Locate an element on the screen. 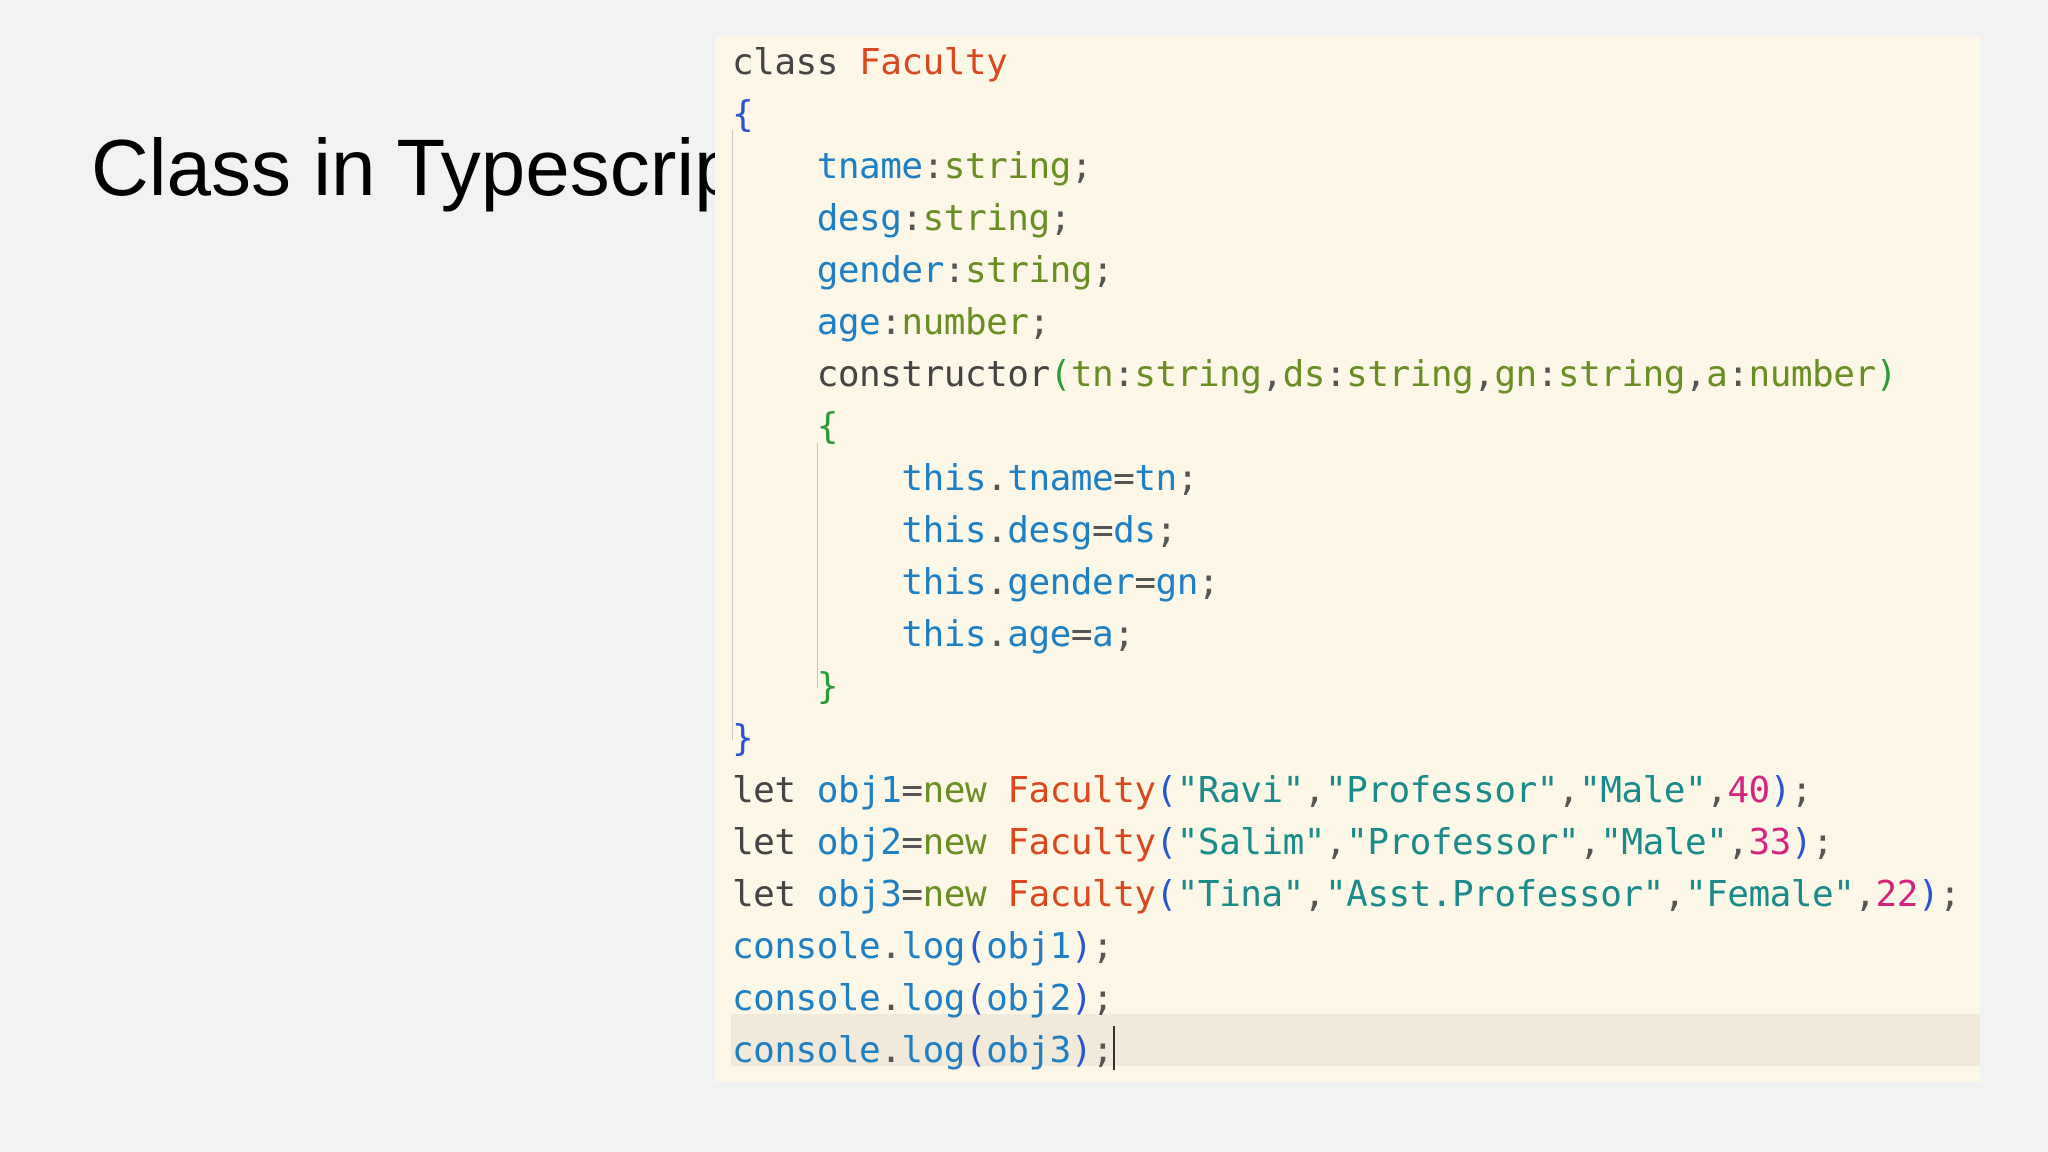 The image size is (2048, 1152). code-line: gender:string; is located at coordinates (1346, 271).